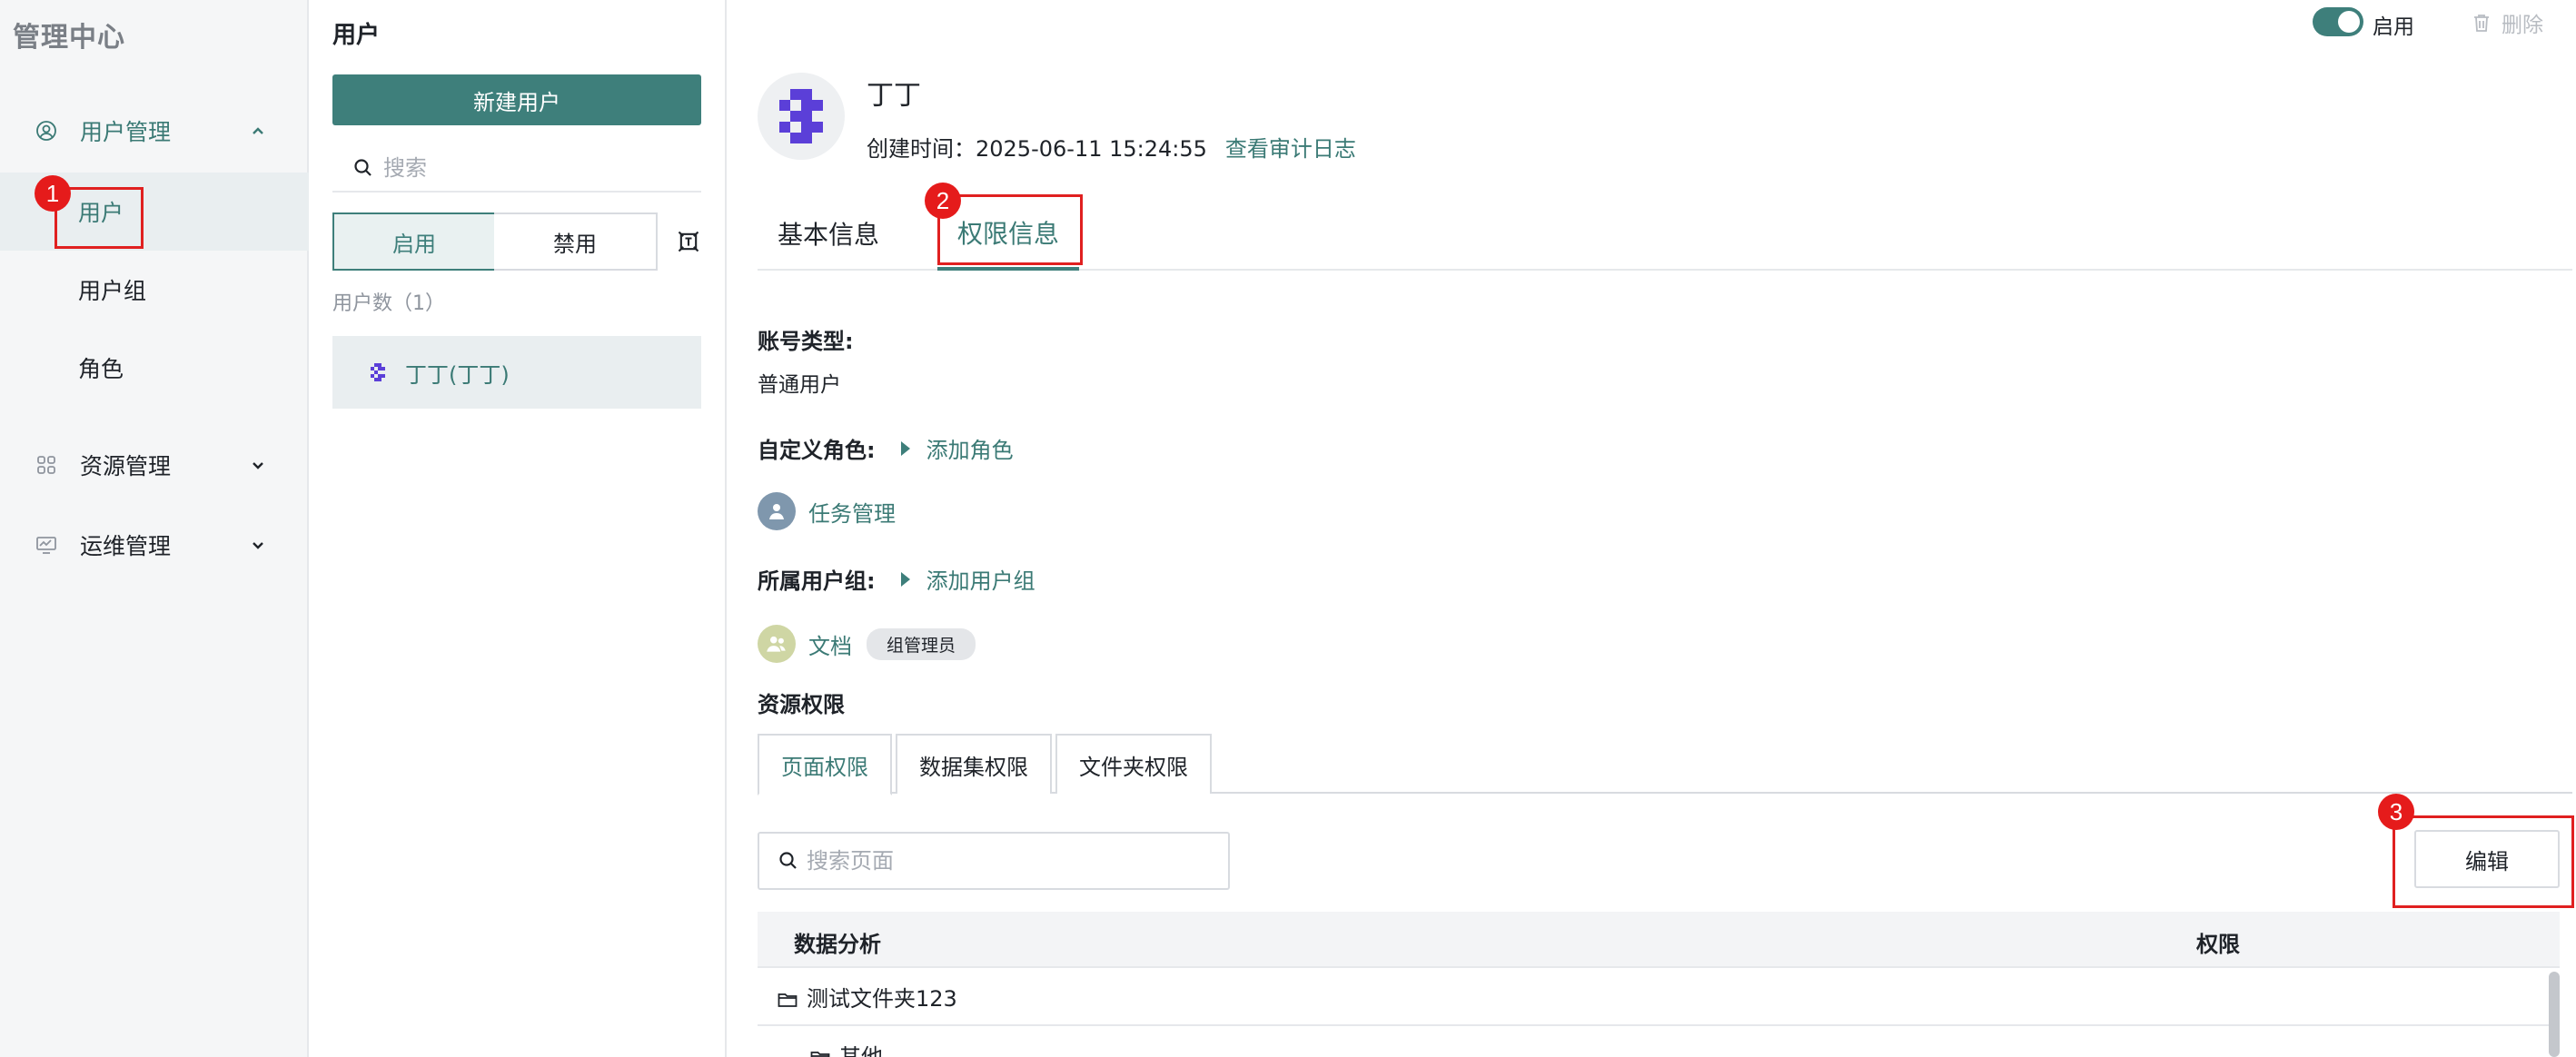 The height and width of the screenshot is (1057, 2576). Describe the element at coordinates (886, 448) in the screenshot. I see `custom-role-row: 自定义角色: 添加角色` at that location.